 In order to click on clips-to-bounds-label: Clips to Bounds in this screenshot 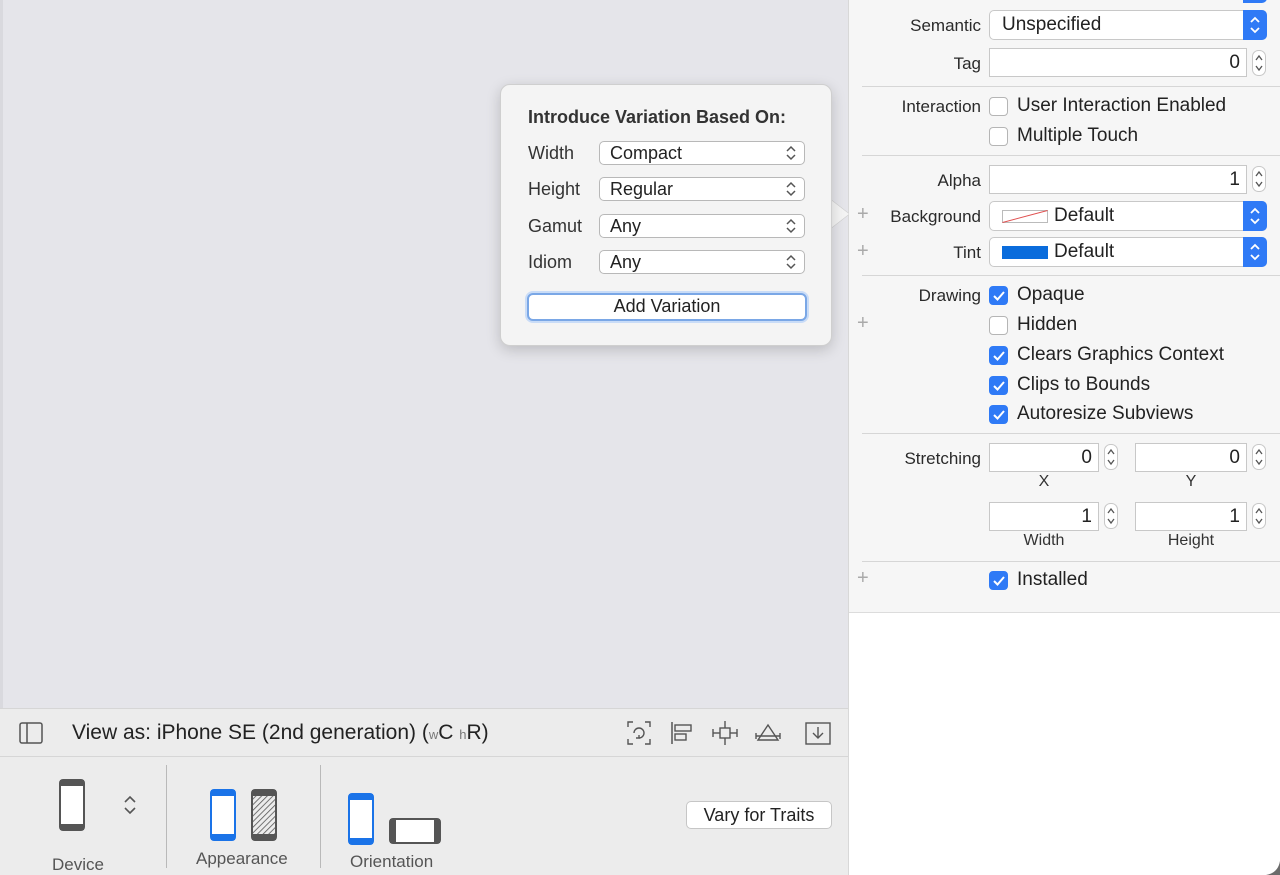, I will do `click(1084, 384)`.